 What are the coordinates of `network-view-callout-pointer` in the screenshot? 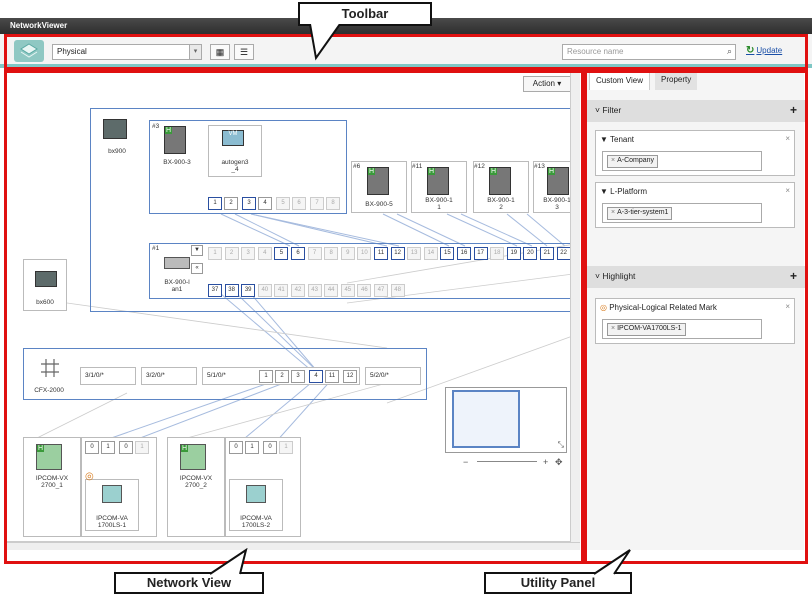 It's located at (228, 561).